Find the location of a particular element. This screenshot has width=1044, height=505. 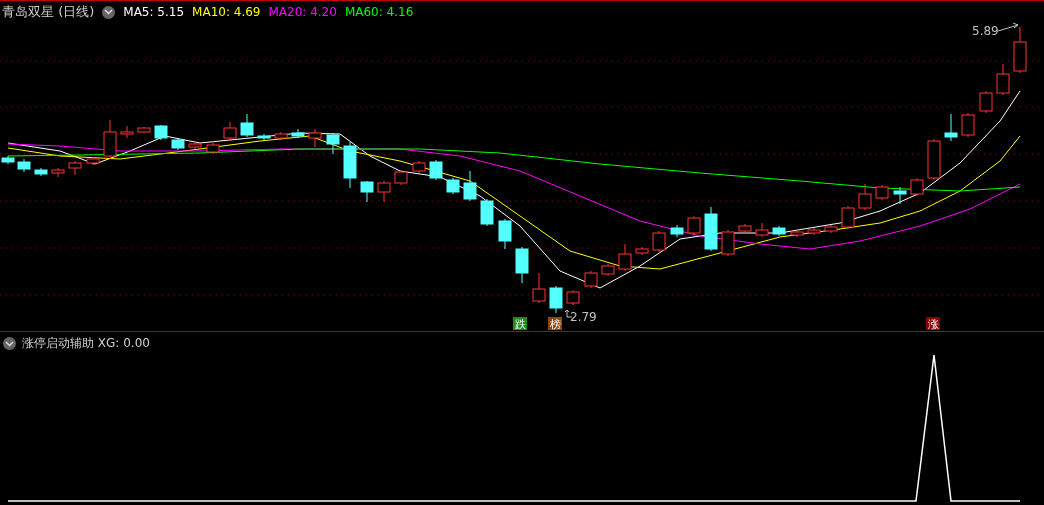

moving-average-label: MA60: 4.16 is located at coordinates (379, 12).